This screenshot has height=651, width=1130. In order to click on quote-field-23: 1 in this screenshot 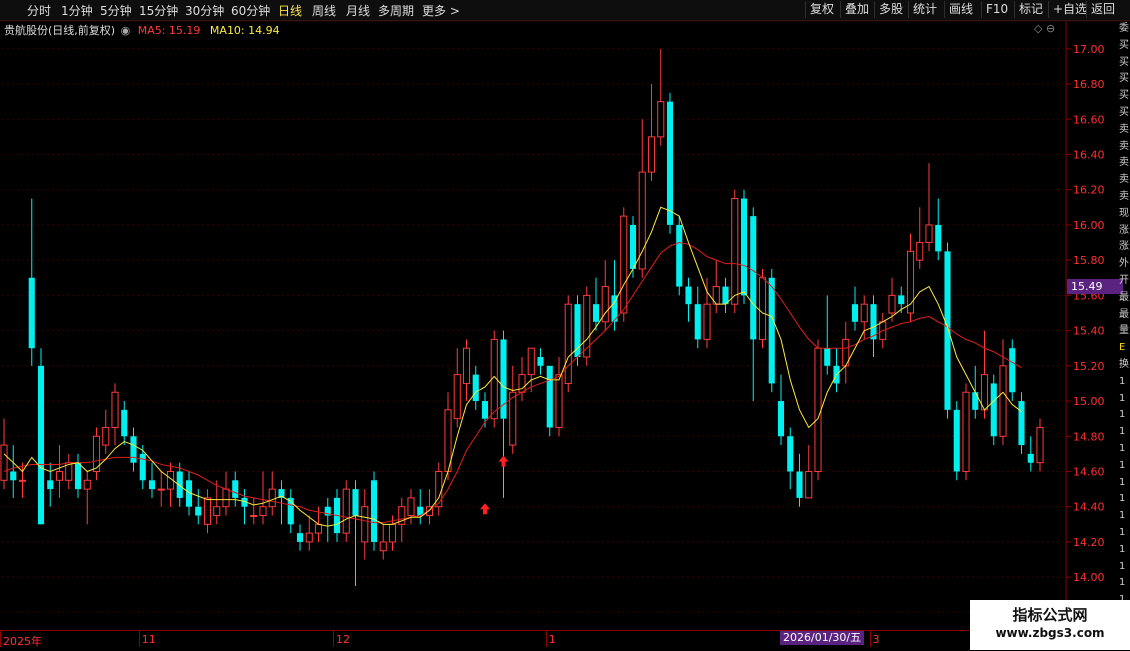, I will do `click(1122, 415)`.